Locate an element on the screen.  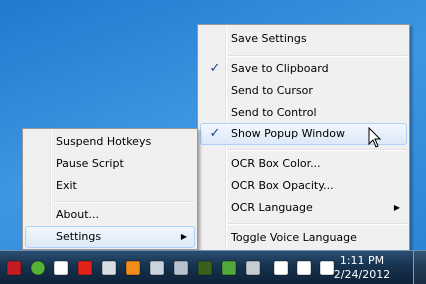
taskbar: 1:11 PM 2/24/2012 is located at coordinates (213, 267).